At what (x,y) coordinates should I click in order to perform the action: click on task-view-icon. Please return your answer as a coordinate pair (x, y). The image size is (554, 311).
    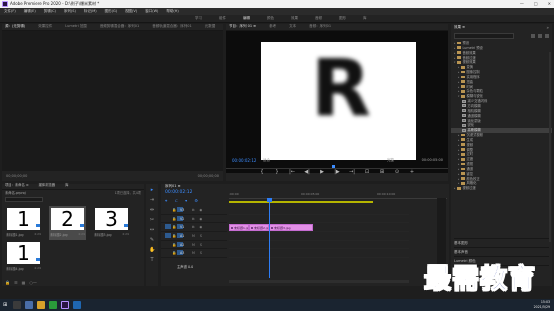
    Looking at the image, I should click on (29, 305).